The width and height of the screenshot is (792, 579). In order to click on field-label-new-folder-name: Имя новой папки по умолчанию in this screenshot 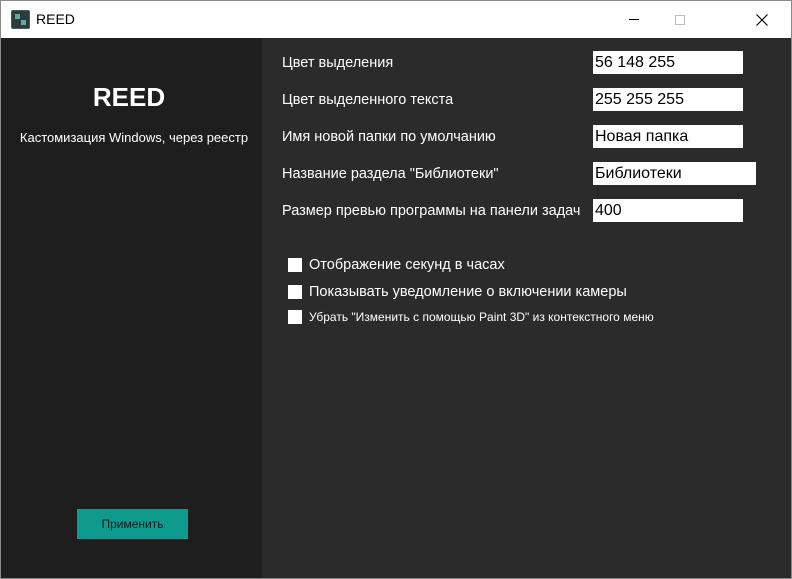, I will do `click(389, 137)`.